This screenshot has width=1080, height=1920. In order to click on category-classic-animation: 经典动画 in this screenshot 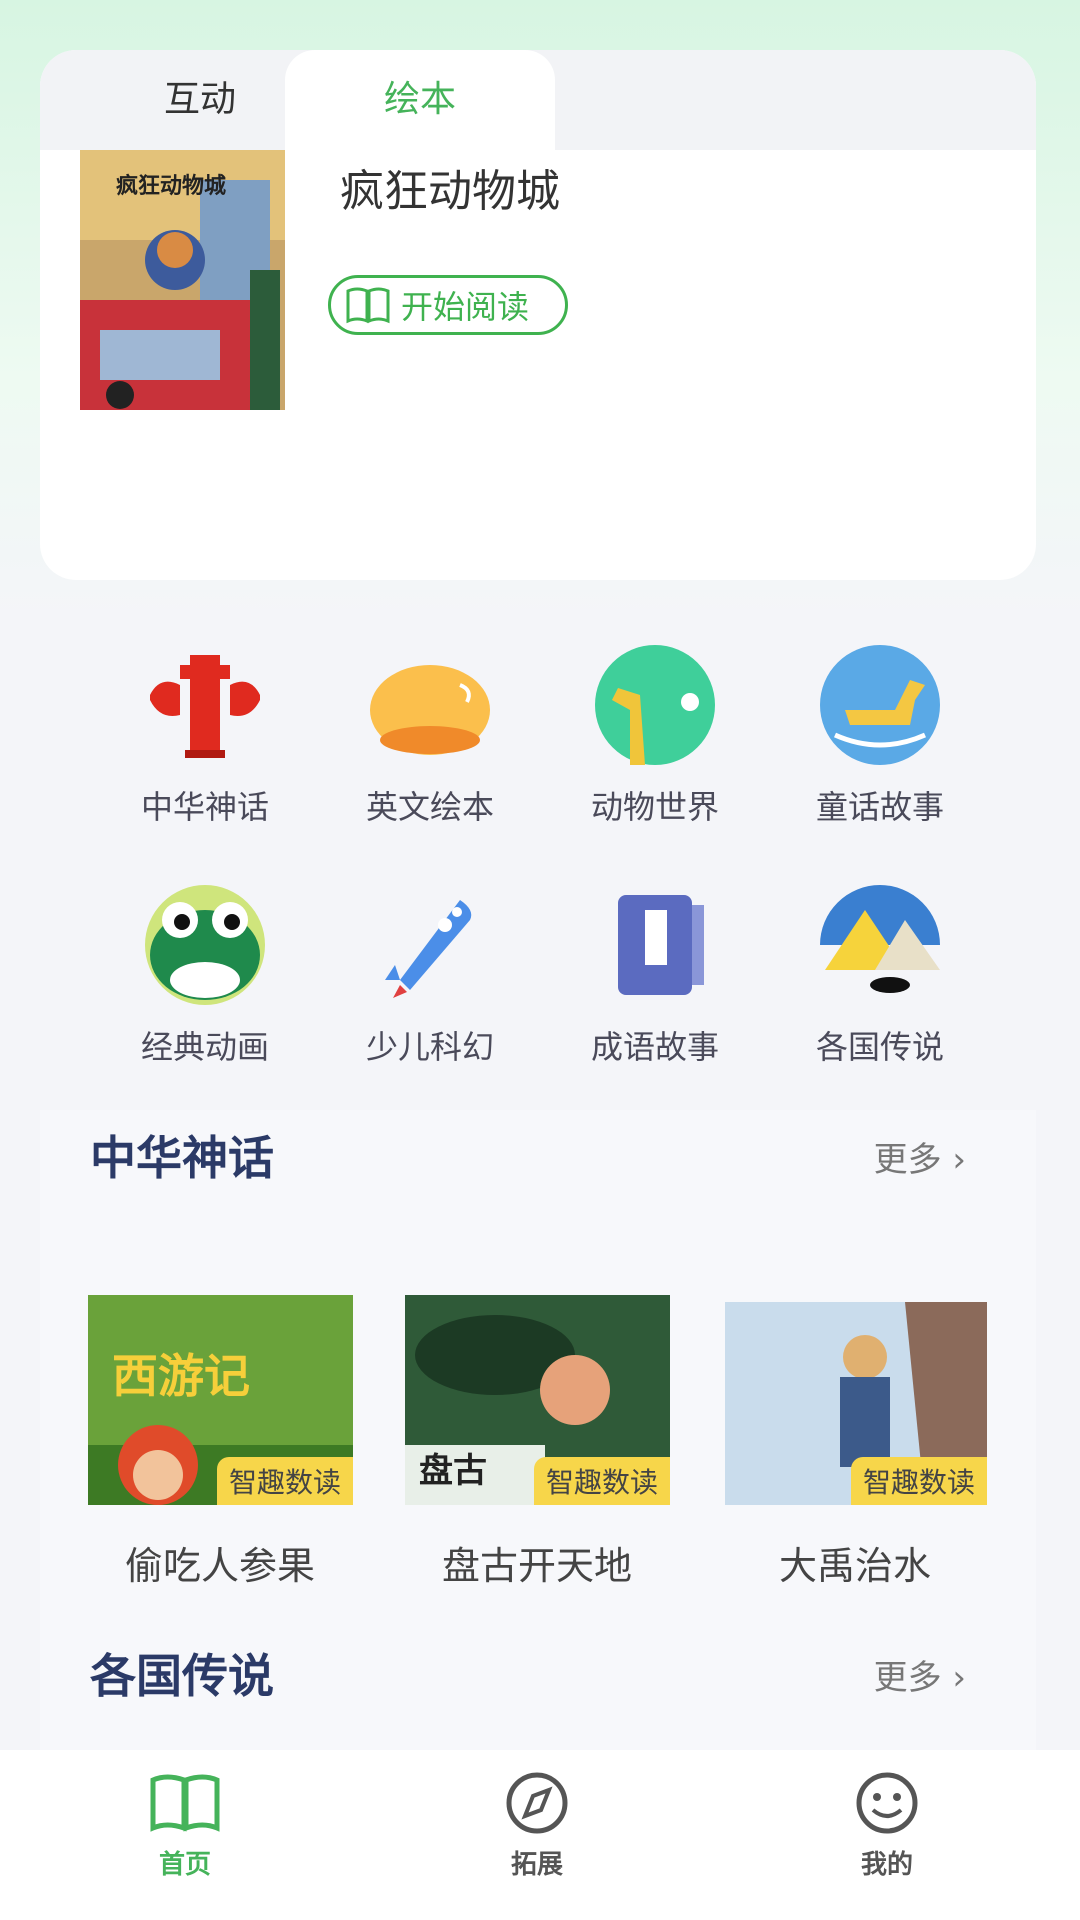, I will do `click(205, 974)`.